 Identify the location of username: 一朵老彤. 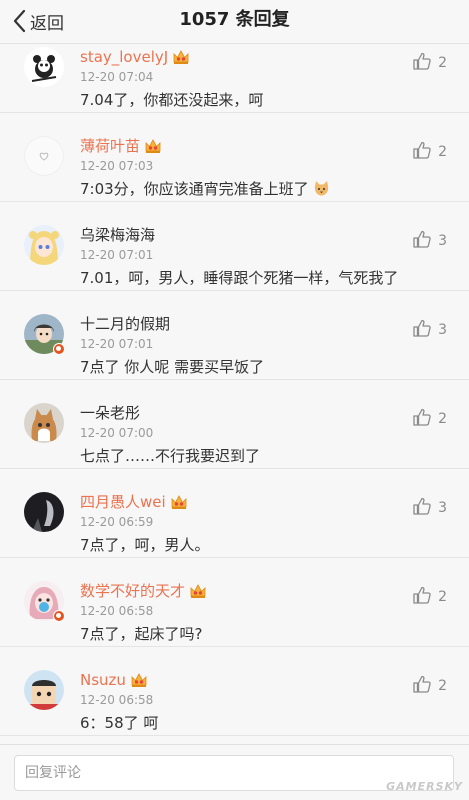
(110, 413).